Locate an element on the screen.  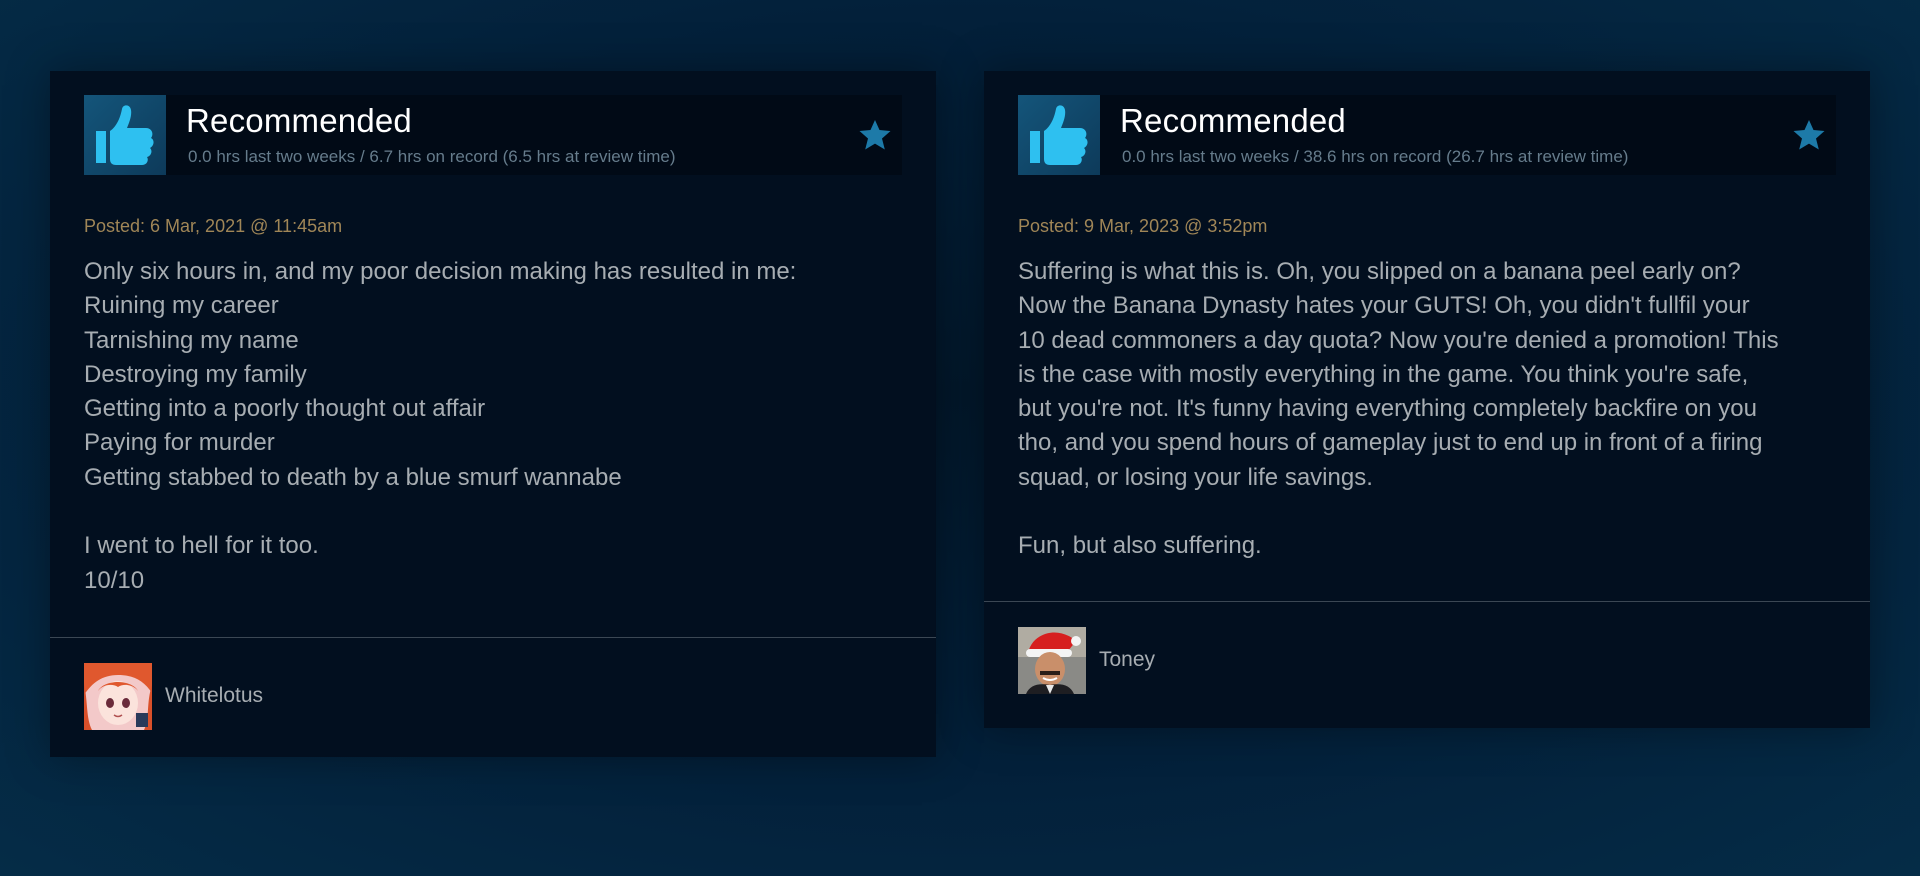
review-line: squad, or losing your life savings. is located at coordinates (1195, 477).